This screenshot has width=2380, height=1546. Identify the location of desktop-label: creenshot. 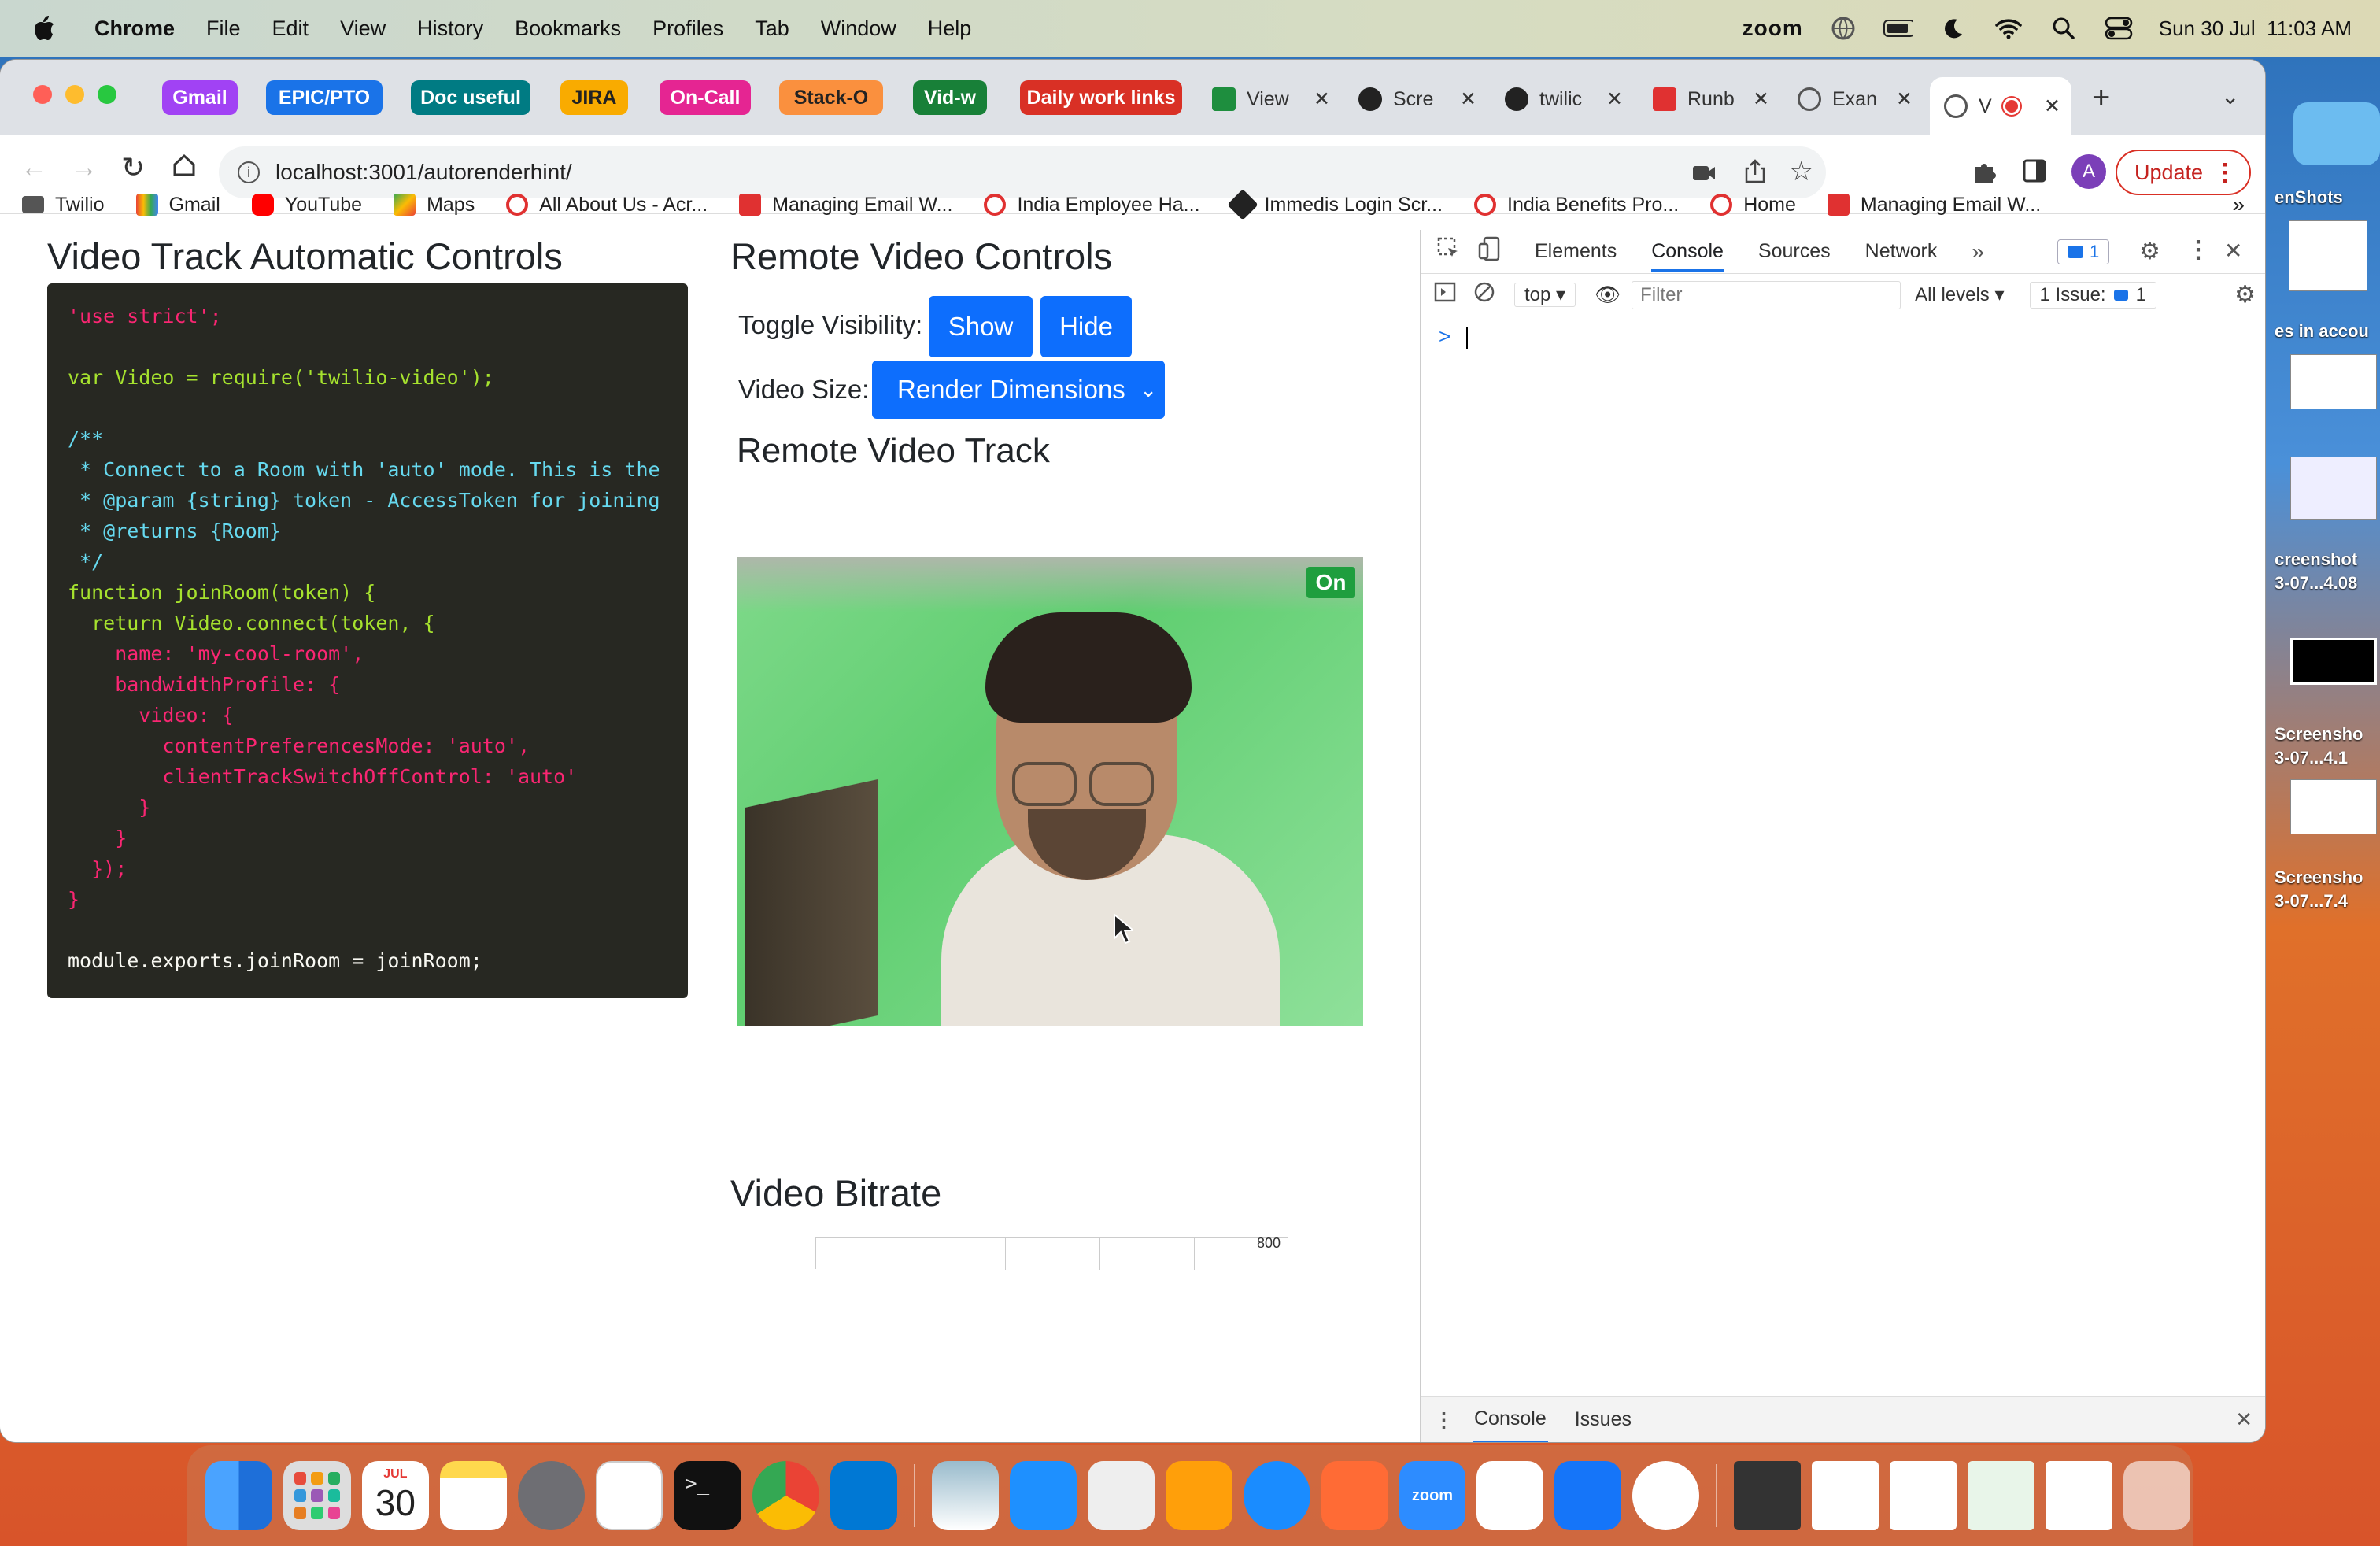
(2316, 559).